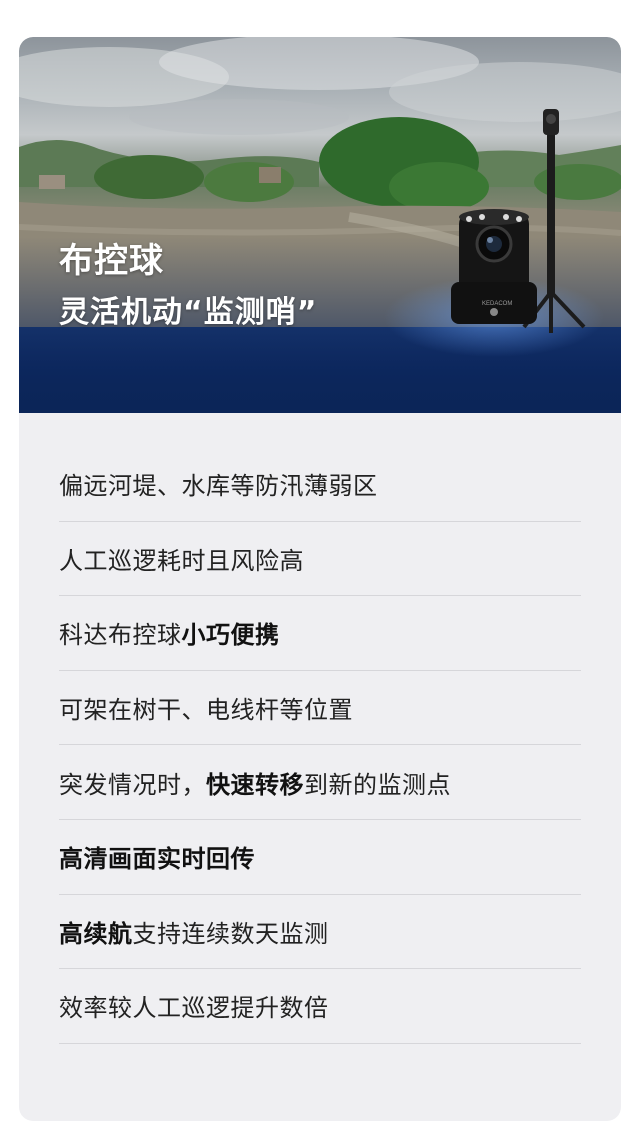 The width and height of the screenshot is (640, 1144). What do you see at coordinates (320, 633) in the screenshot?
I see `list-item: 科达布控球 小巧便携` at bounding box center [320, 633].